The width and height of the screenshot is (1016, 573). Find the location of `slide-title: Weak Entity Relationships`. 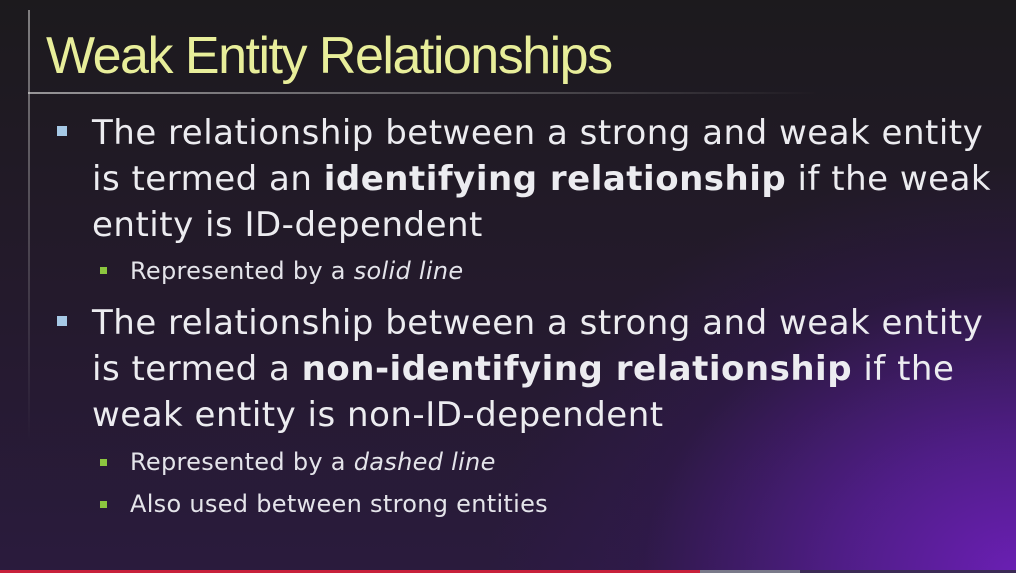

slide-title: Weak Entity Relationships is located at coordinates (329, 56).